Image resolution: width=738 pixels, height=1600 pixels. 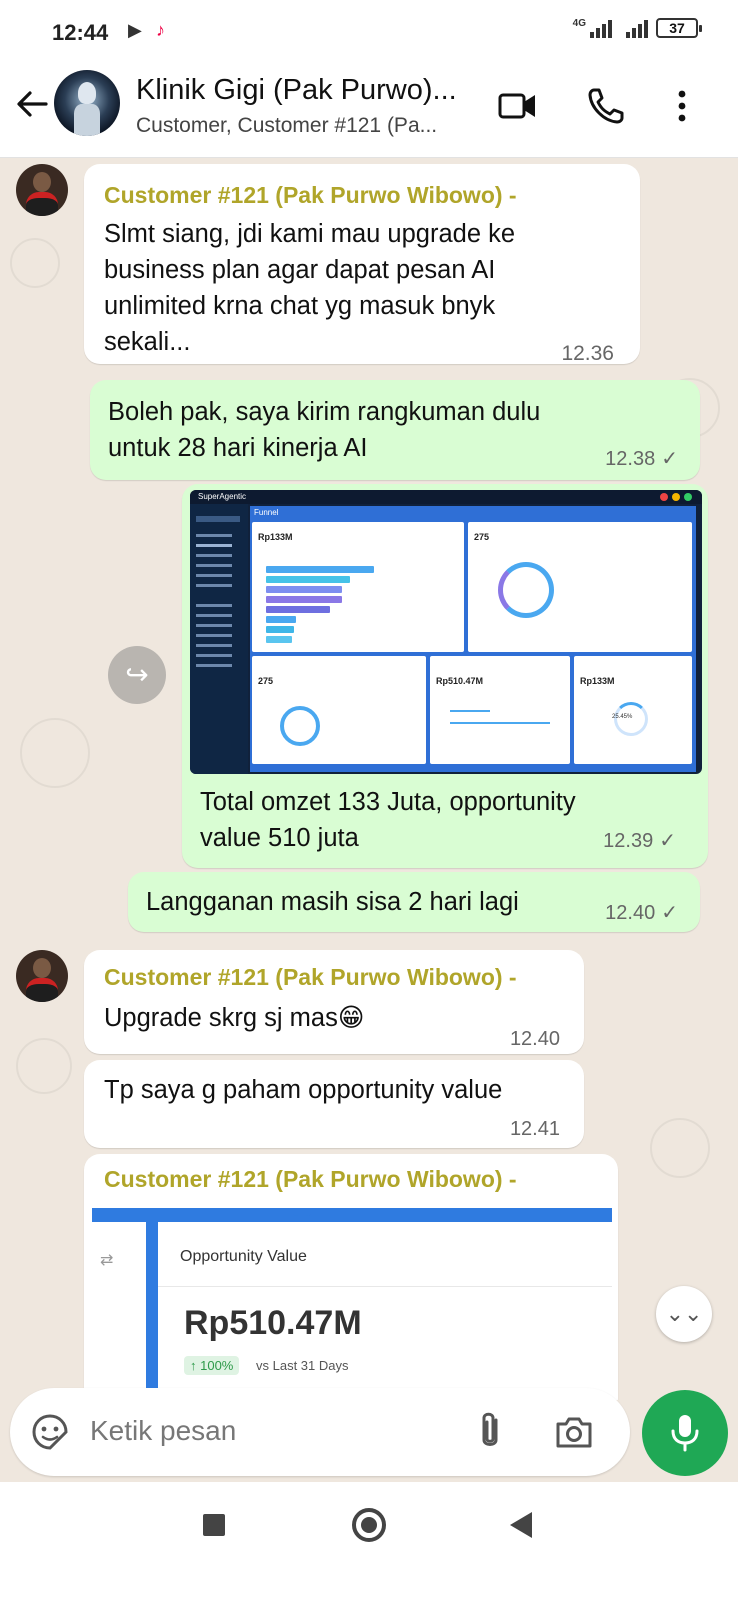 I want to click on message-line: Slmt siang, jdi kami mau upgrade ke, so click(x=310, y=234).